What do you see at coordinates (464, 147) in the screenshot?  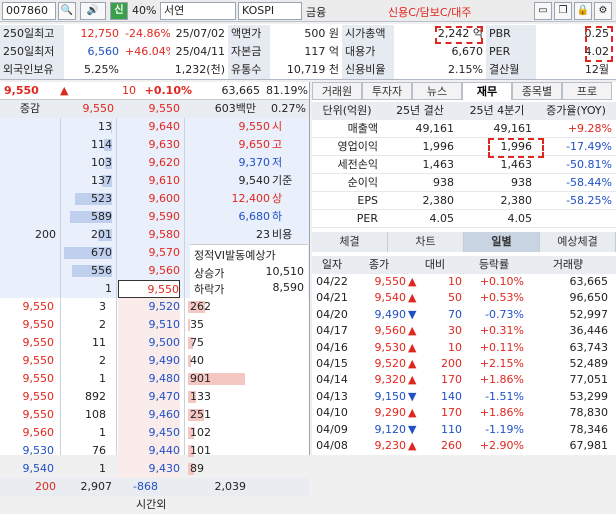 I see `fin-row: 영업이익 1,996 1,996 -17.49%` at bounding box center [464, 147].